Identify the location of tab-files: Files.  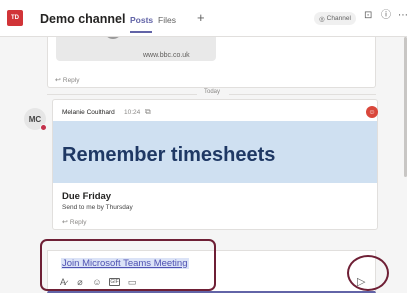
(167, 20).